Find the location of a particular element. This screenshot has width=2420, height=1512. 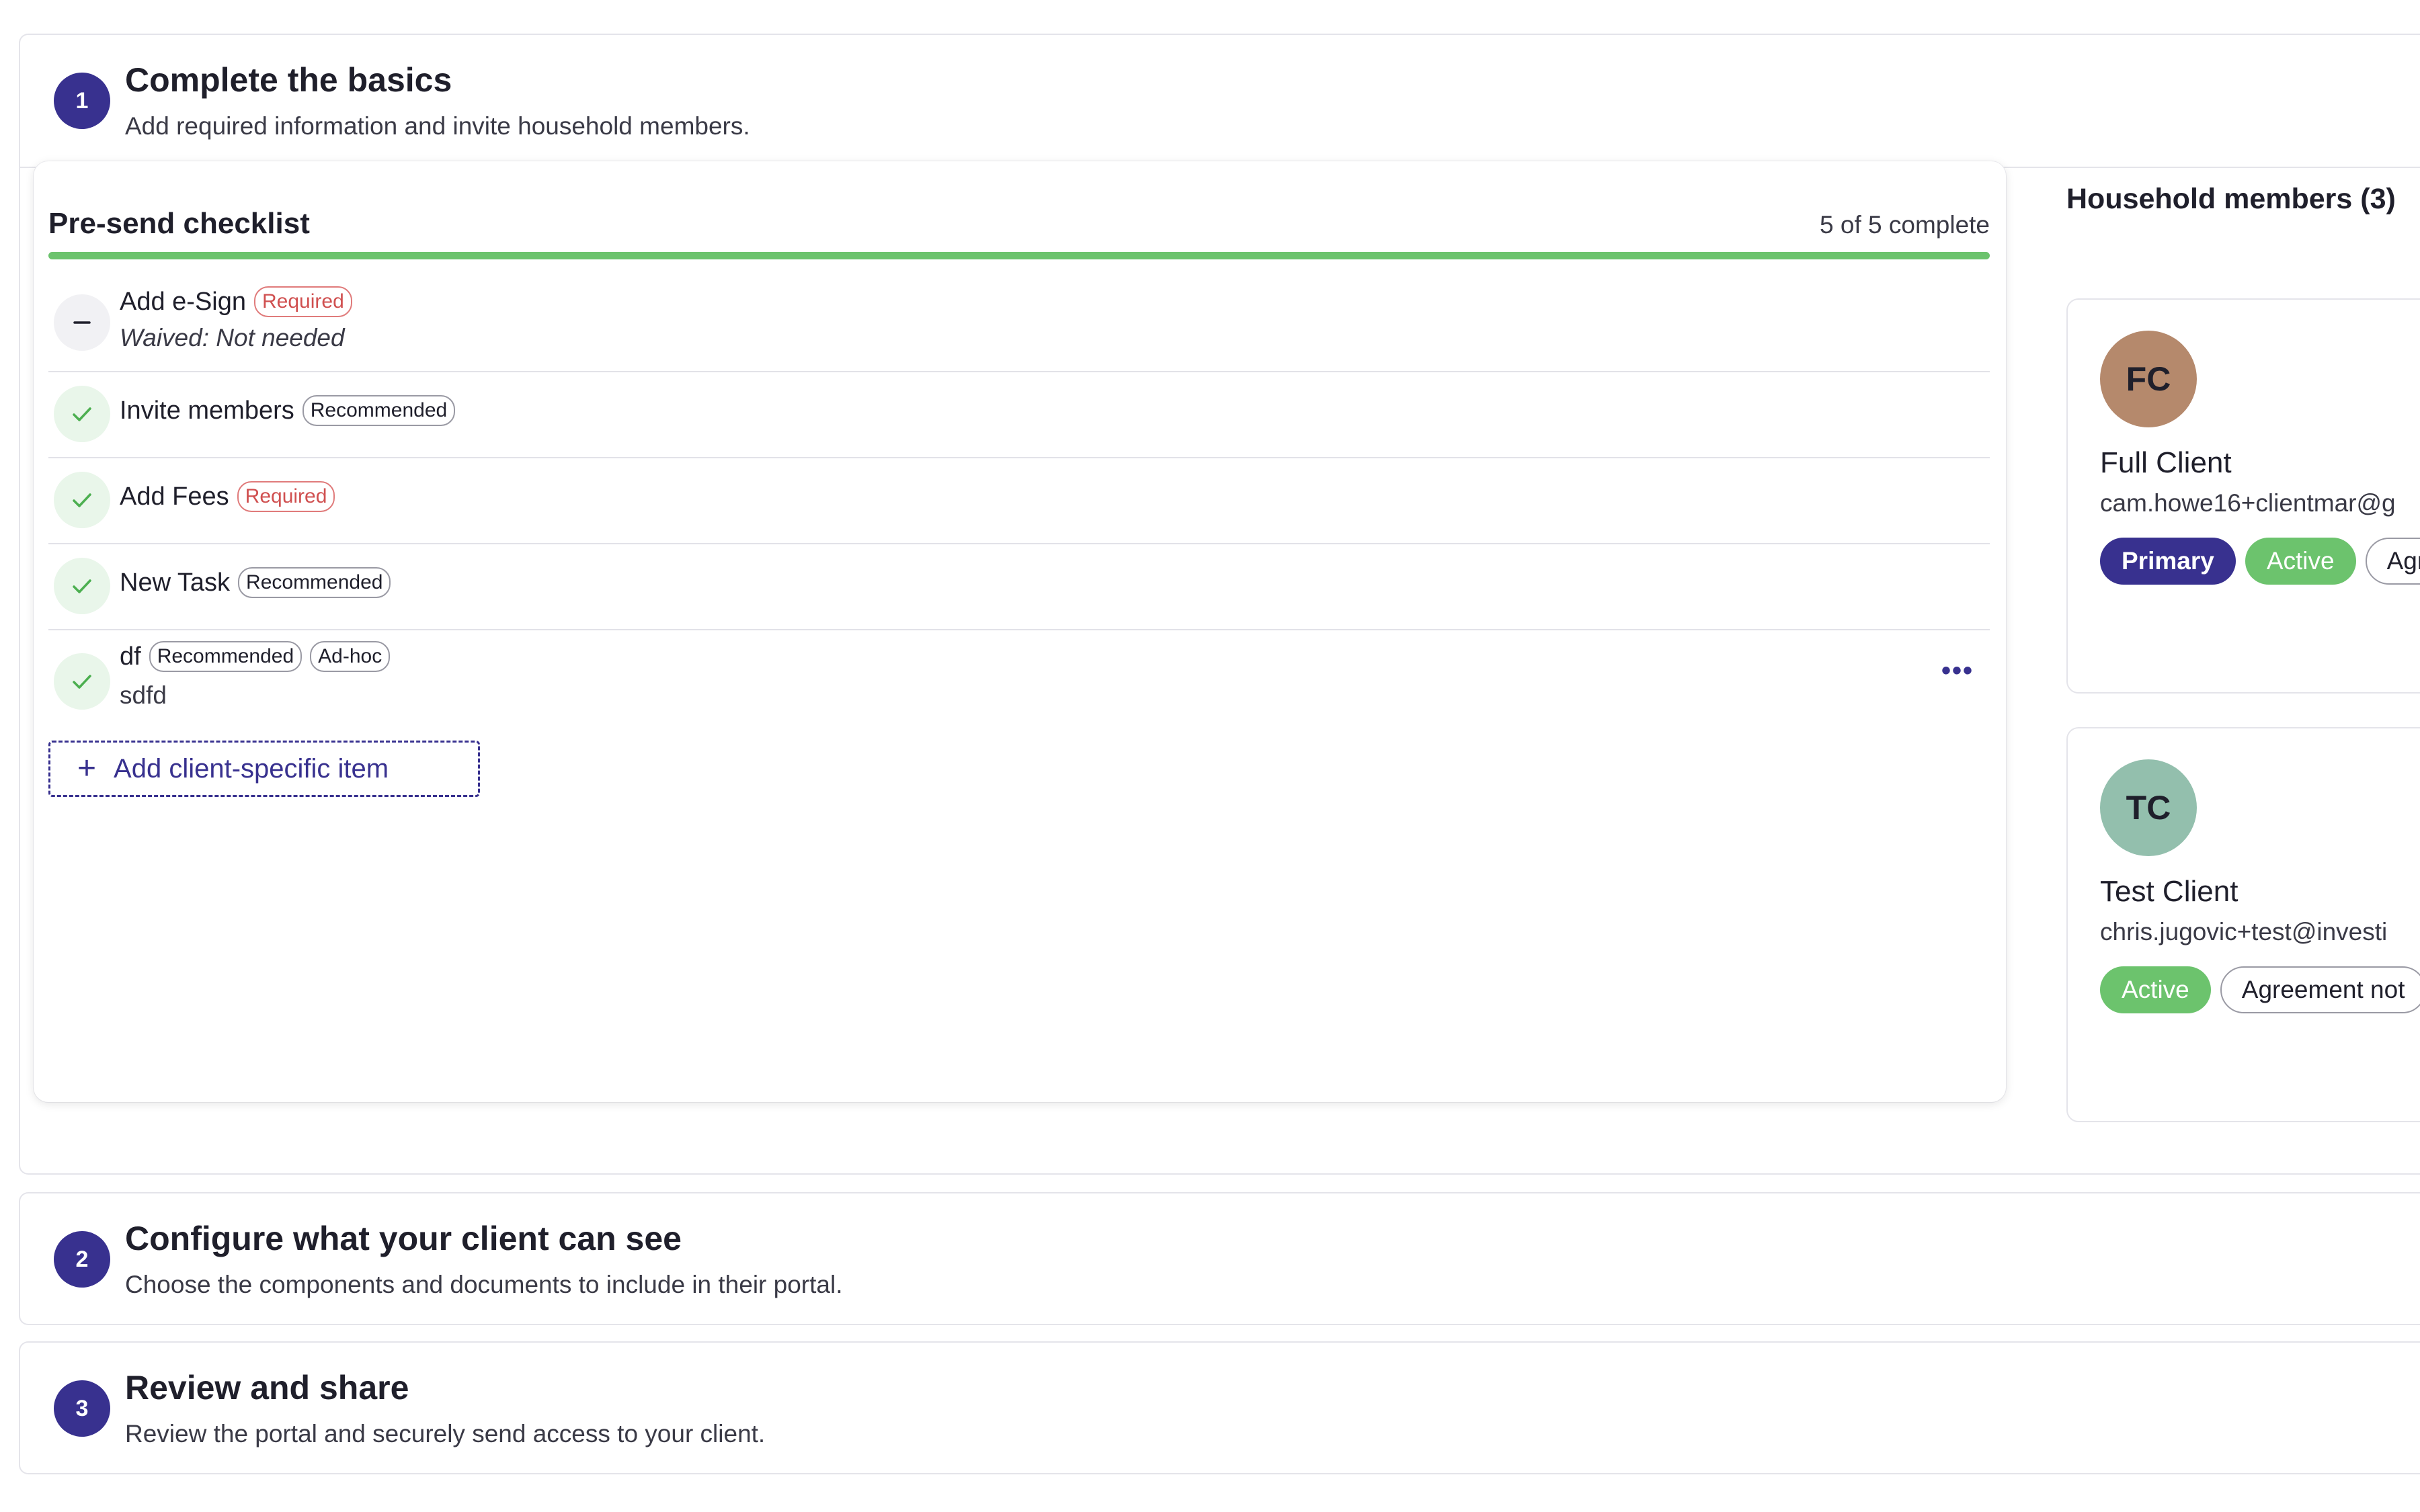

checklist-status: 5 of 5 complete is located at coordinates (1905, 225).